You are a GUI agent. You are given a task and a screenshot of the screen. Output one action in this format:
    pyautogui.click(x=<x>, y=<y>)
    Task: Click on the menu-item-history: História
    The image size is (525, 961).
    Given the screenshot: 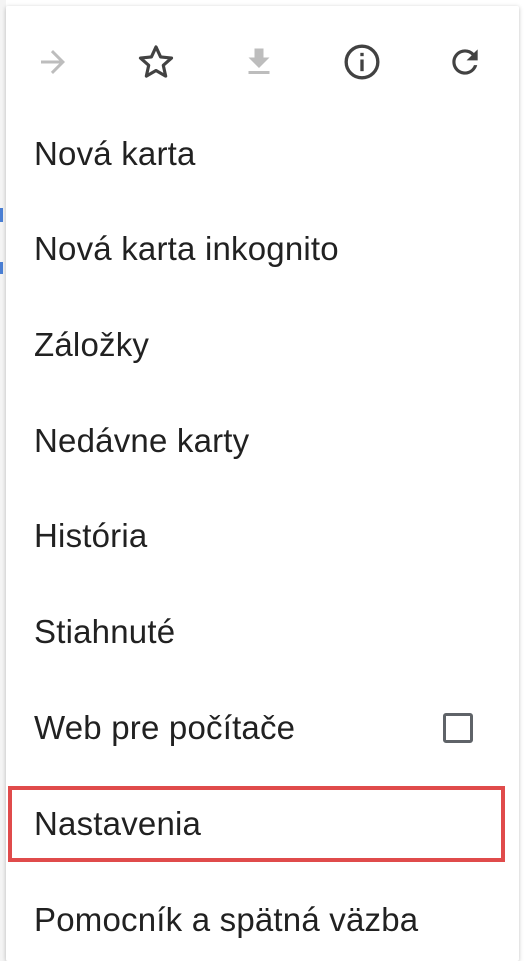 What is the action you would take?
    pyautogui.click(x=262, y=536)
    